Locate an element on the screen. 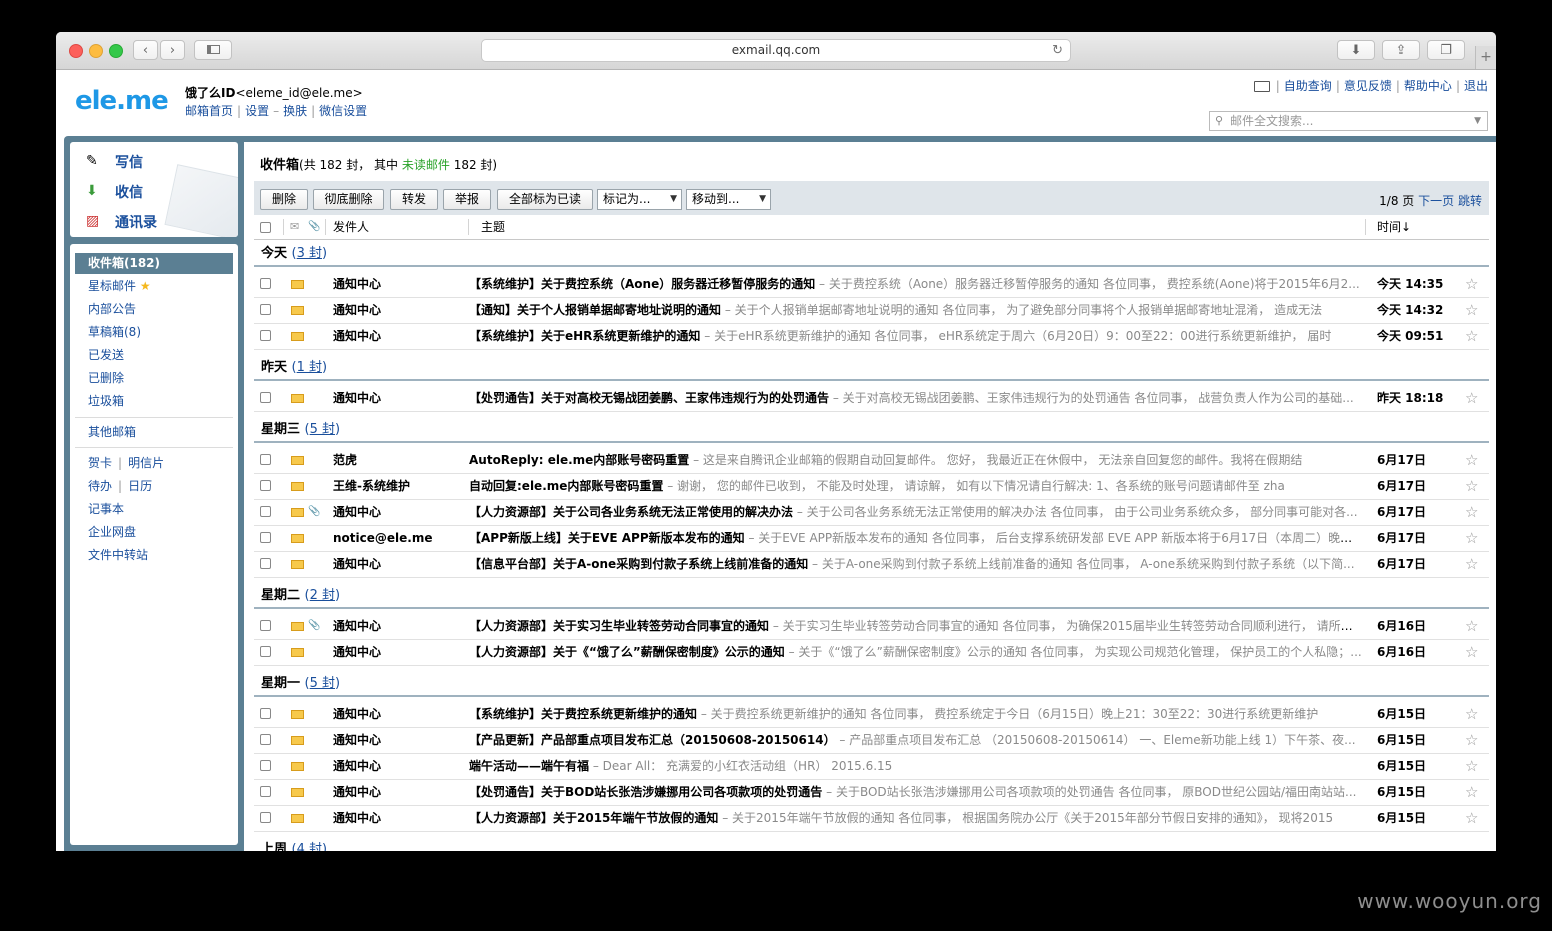 Image resolution: width=1552 pixels, height=931 pixels. close-window-button is located at coordinates (76, 51).